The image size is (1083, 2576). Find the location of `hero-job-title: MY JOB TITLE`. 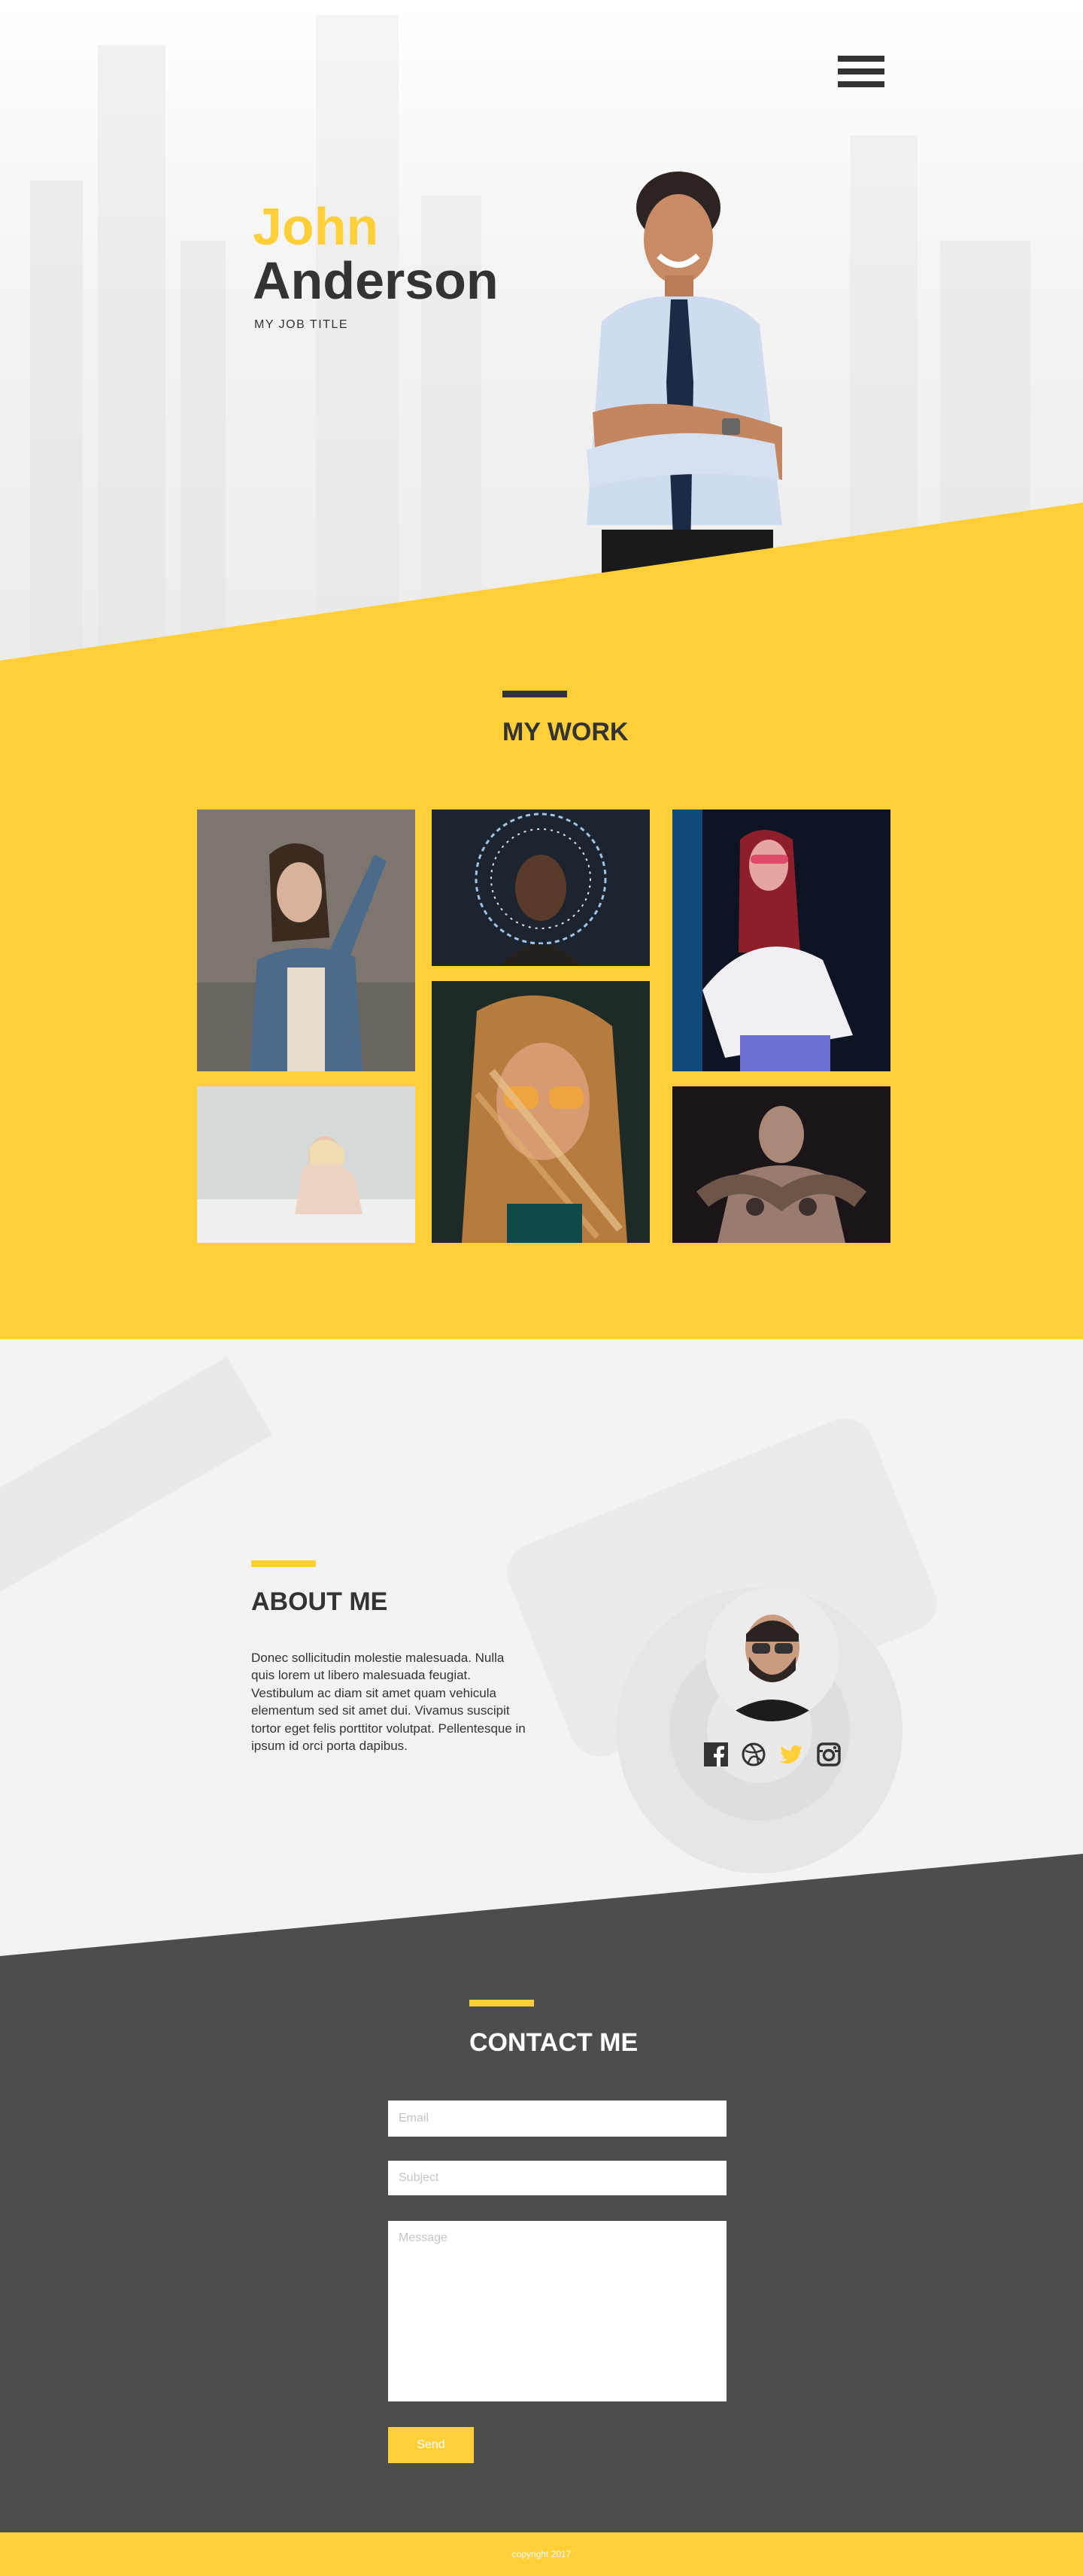

hero-job-title: MY JOB TITLE is located at coordinates (301, 325).